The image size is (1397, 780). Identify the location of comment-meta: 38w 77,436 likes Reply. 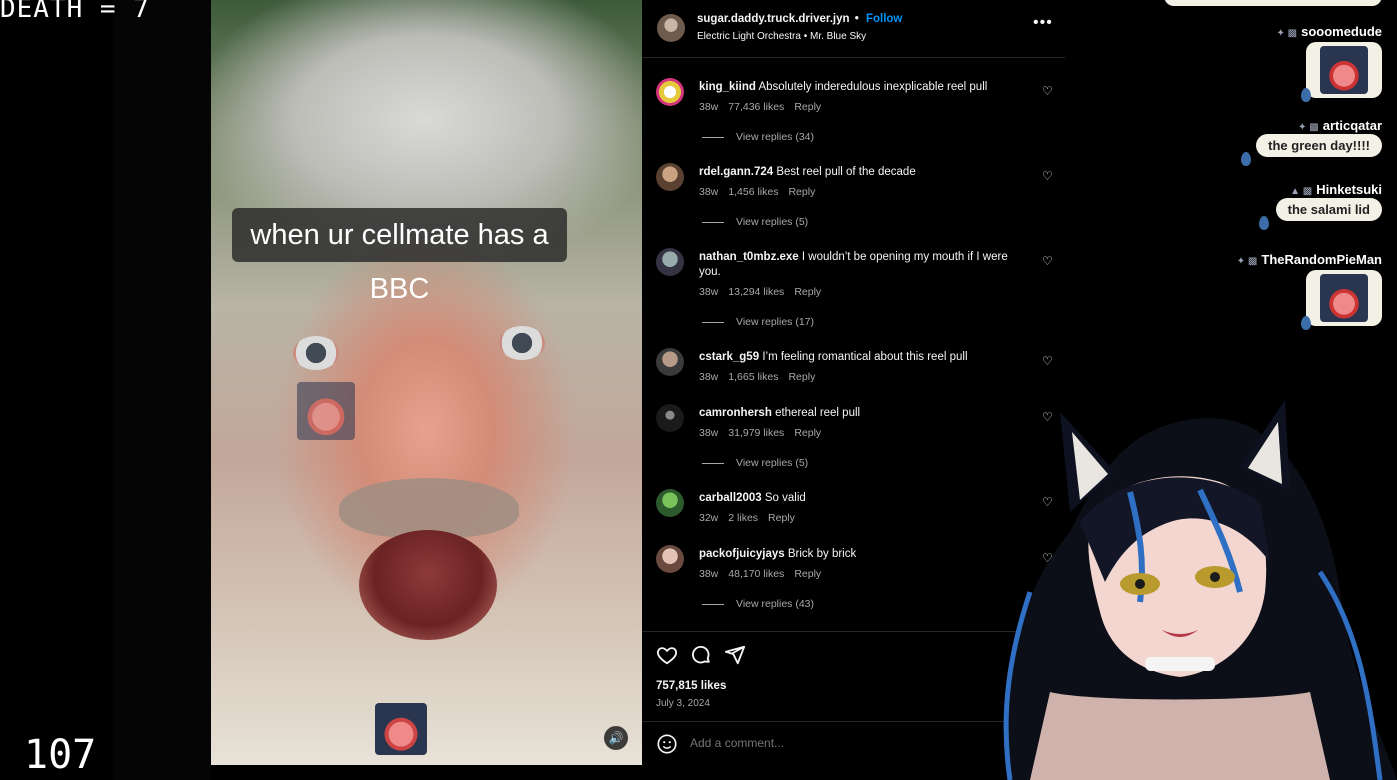
(765, 107).